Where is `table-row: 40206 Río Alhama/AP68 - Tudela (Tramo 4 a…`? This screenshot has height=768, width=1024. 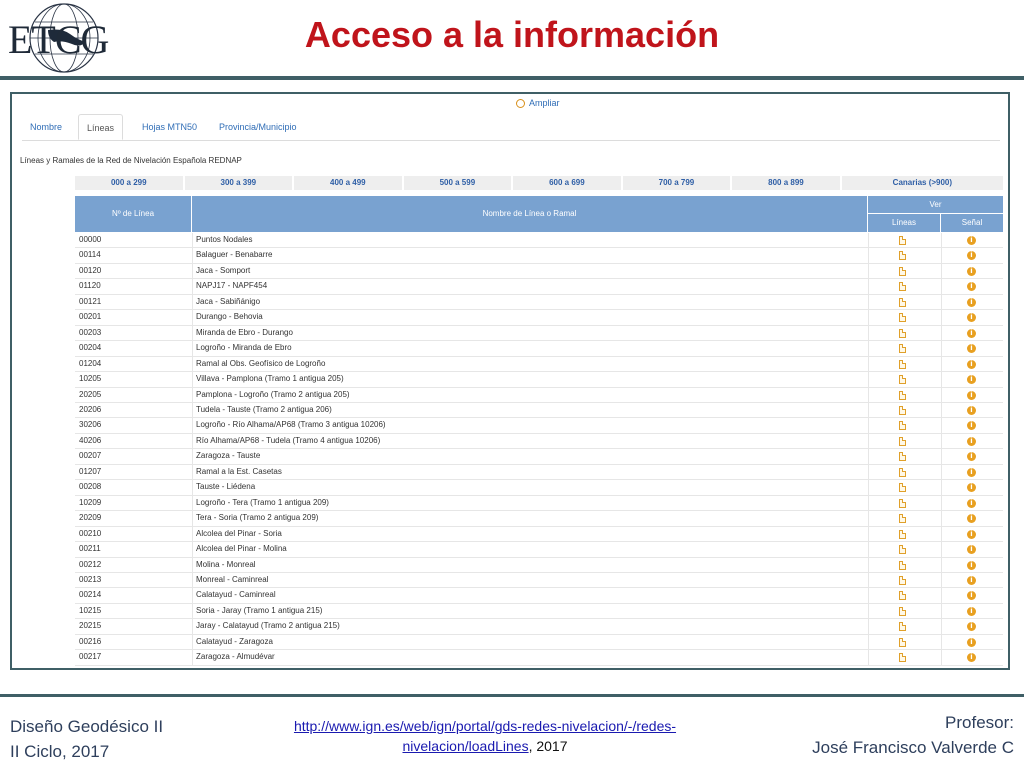 table-row: 40206 Río Alhama/AP68 - Tudela (Tramo 4 a… is located at coordinates (539, 441).